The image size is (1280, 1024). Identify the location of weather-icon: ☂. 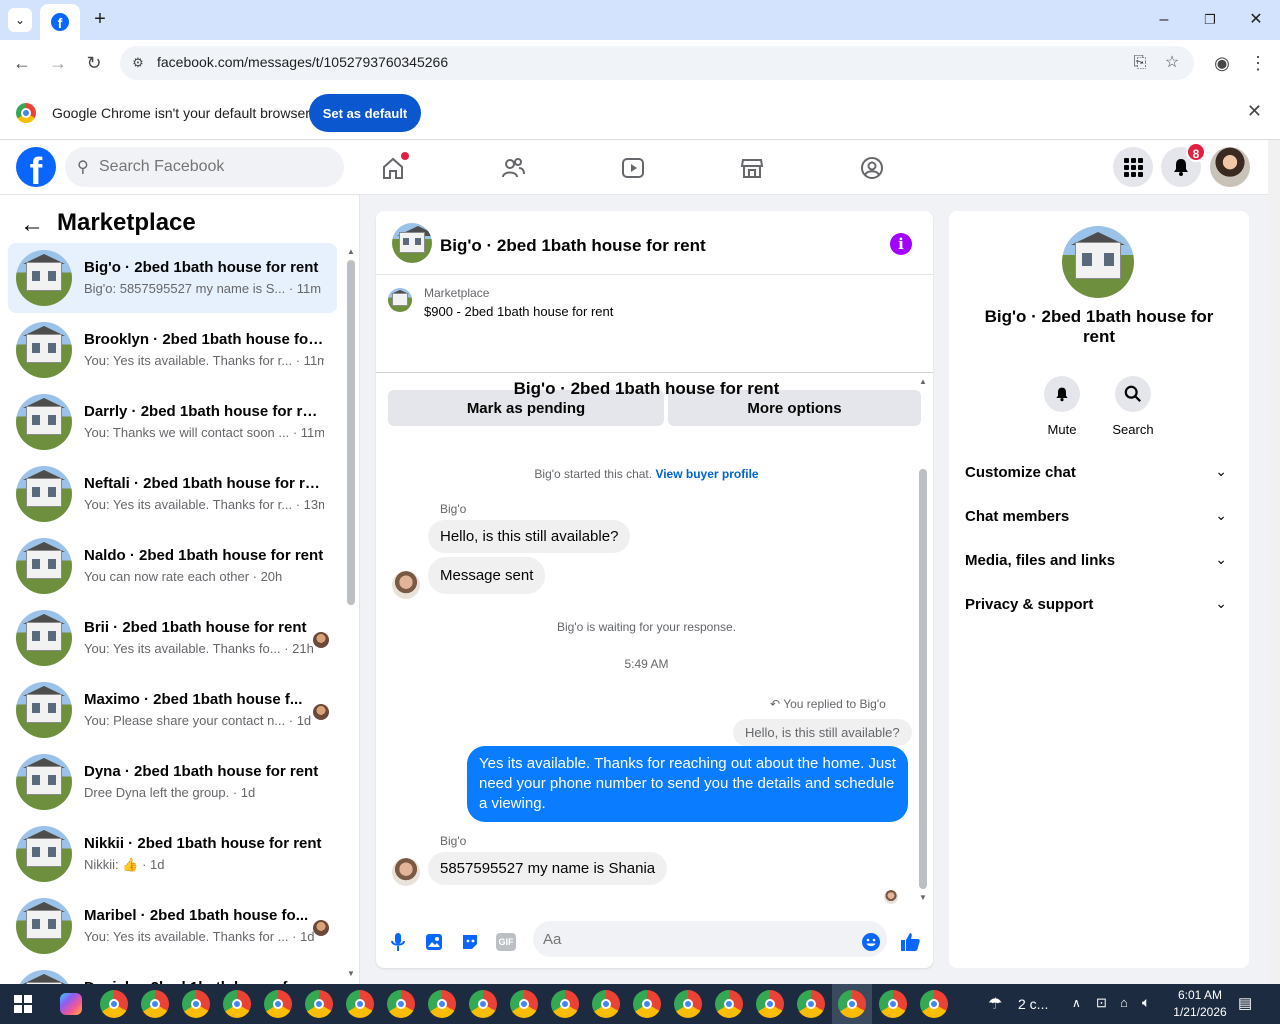
(995, 1004).